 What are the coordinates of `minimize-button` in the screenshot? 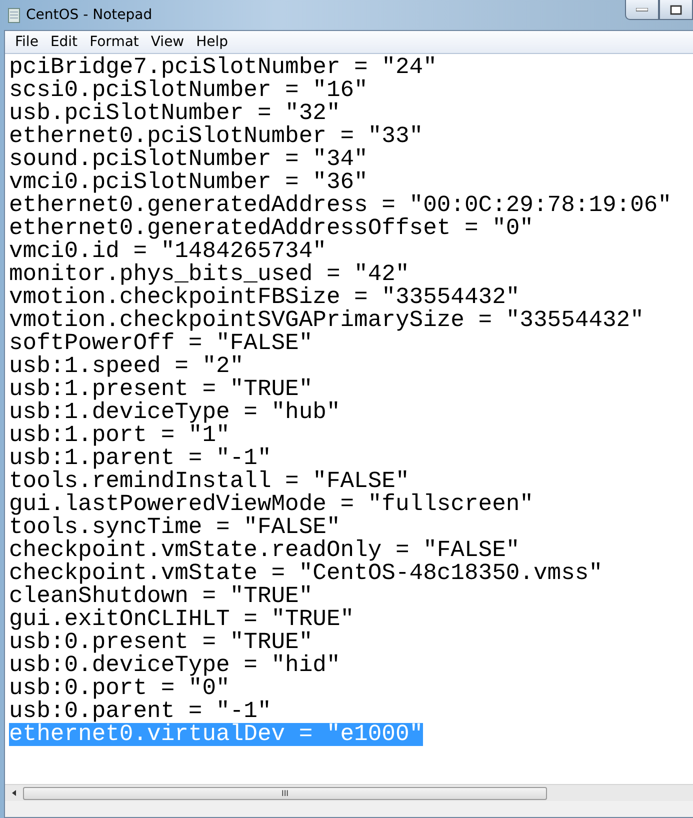 It's located at (642, 10).